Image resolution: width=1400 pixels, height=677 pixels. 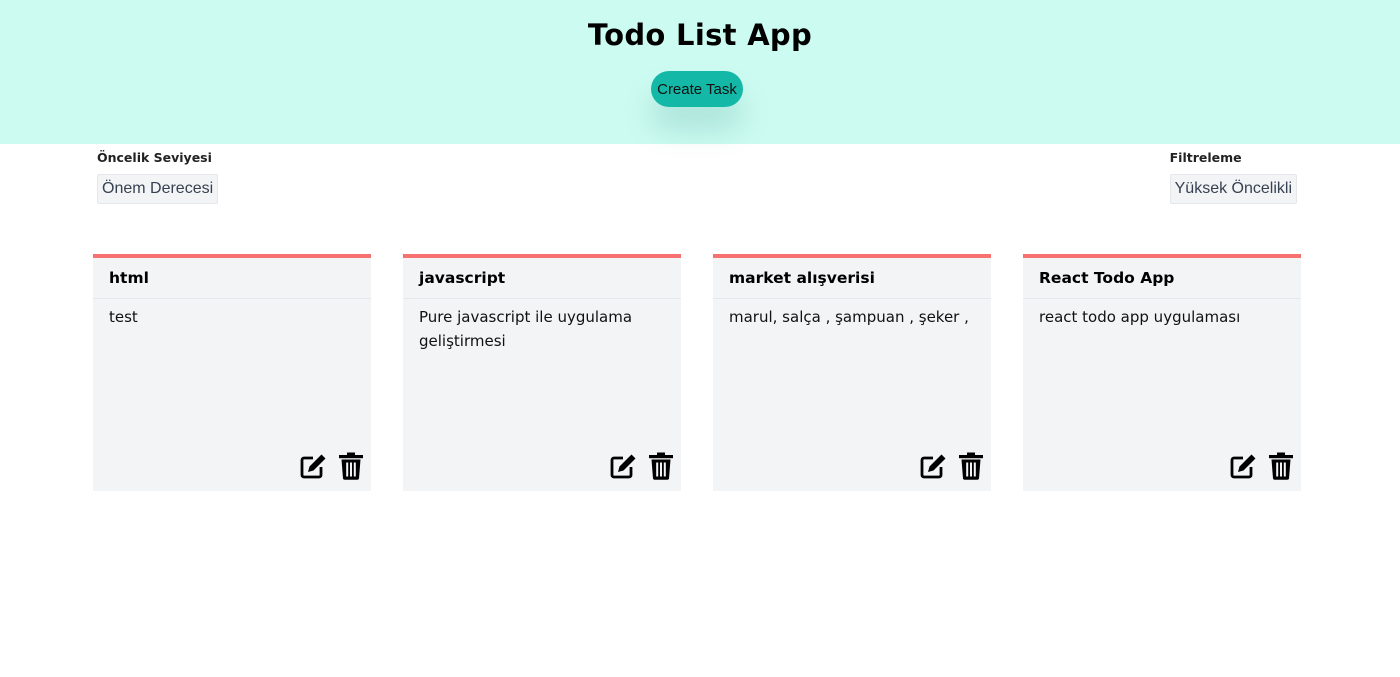 What do you see at coordinates (158, 189) in the screenshot?
I see `priority-select: Önem Derecesi` at bounding box center [158, 189].